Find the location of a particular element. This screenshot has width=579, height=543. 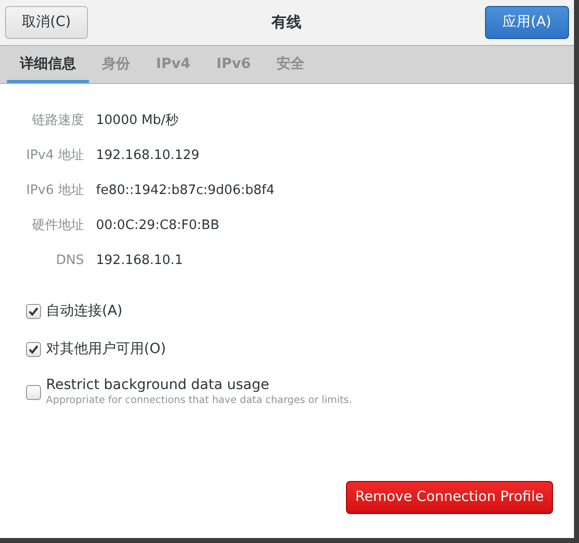

field-value: 192.168.10.129 is located at coordinates (148, 156).